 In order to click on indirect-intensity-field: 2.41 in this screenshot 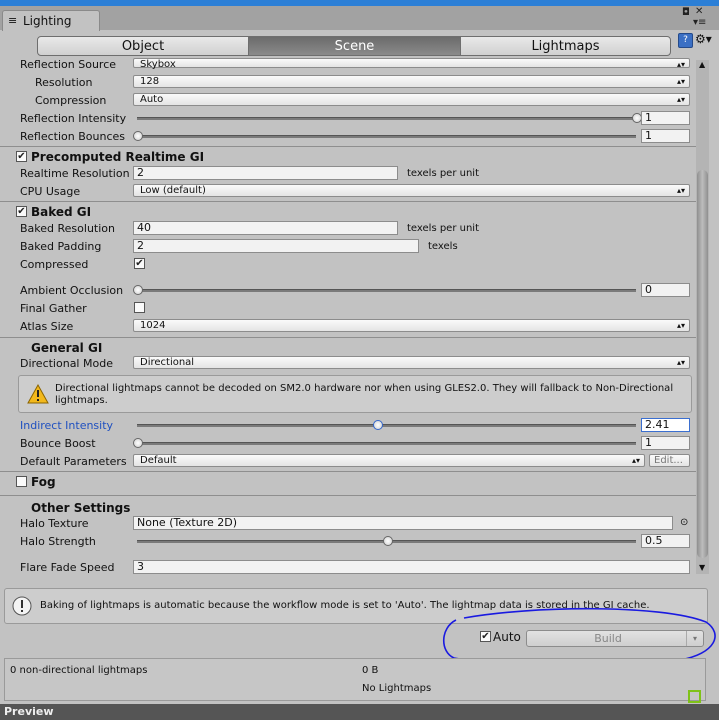, I will do `click(665, 425)`.